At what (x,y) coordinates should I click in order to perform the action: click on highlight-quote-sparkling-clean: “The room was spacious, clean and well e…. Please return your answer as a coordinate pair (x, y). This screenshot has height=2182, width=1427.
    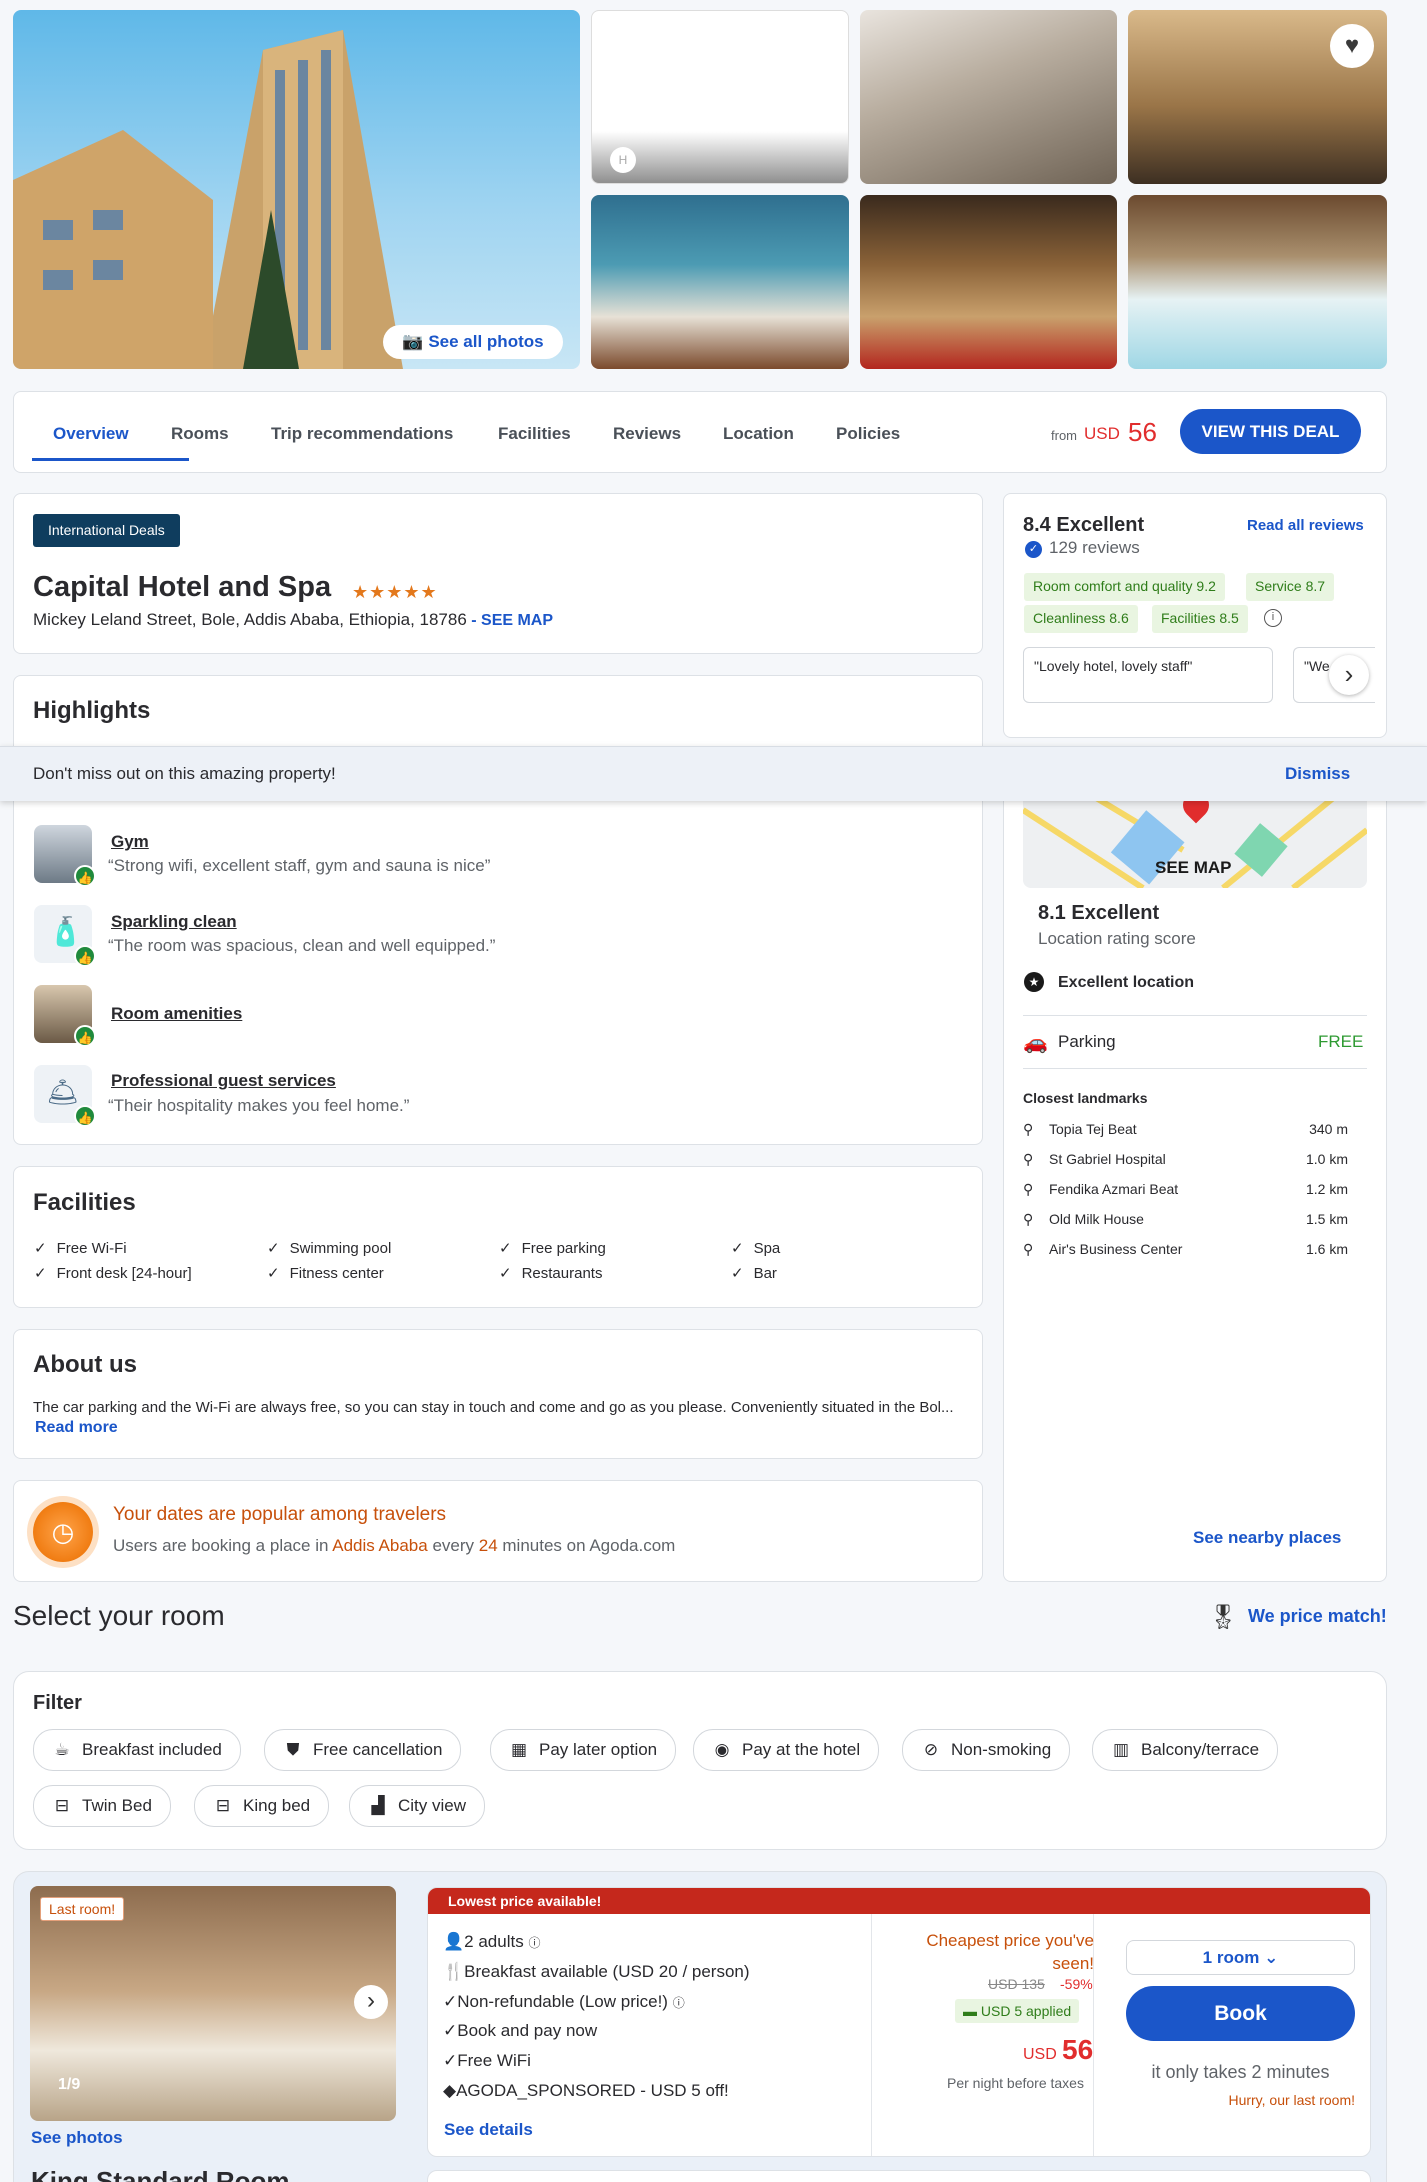
    Looking at the image, I should click on (302, 945).